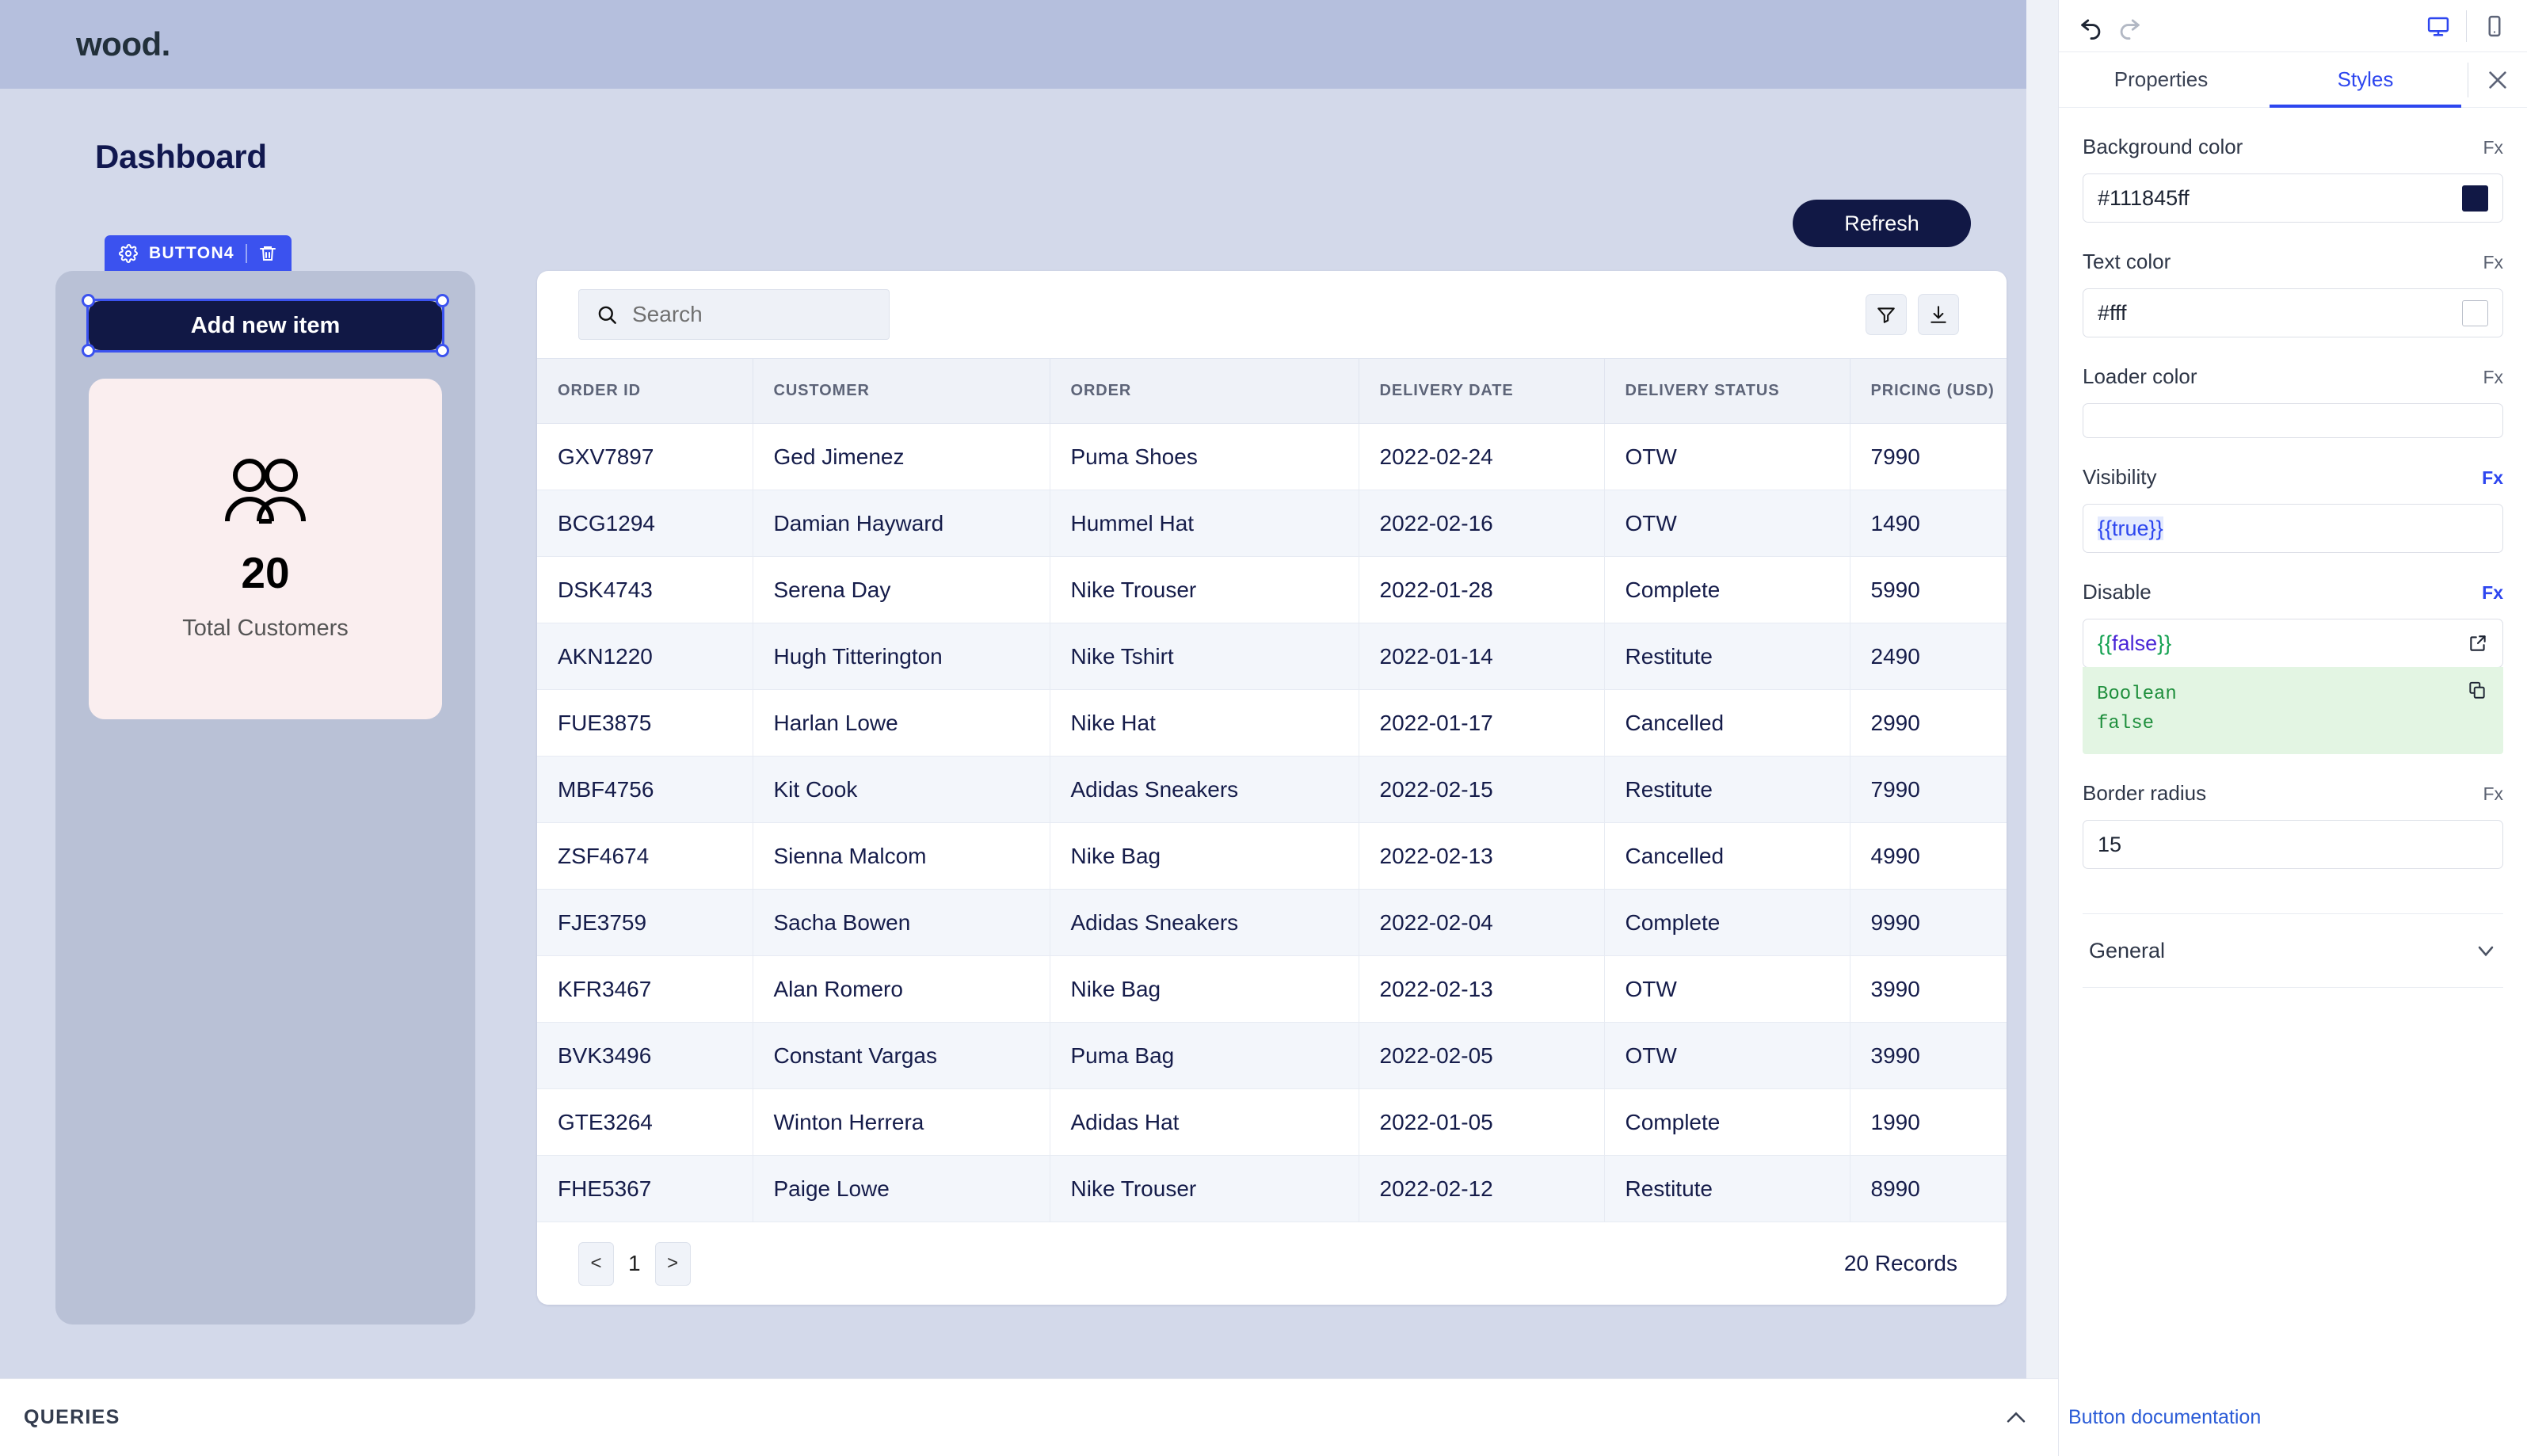 This screenshot has width=2527, height=1456. What do you see at coordinates (2293, 528) in the screenshot?
I see `visibility-input: {{true}}` at bounding box center [2293, 528].